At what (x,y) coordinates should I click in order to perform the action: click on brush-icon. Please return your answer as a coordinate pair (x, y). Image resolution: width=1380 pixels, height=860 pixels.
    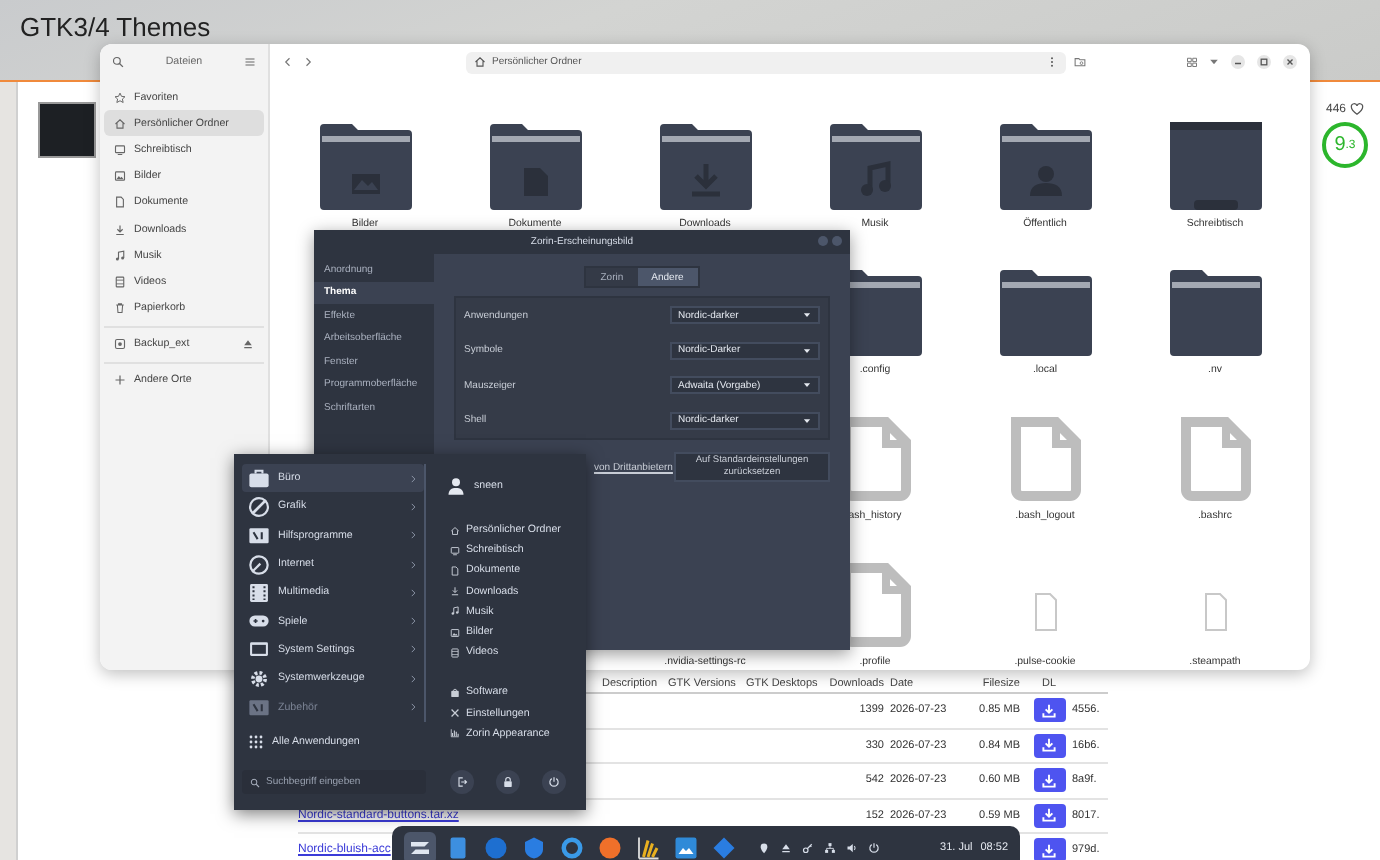
    Looking at the image, I should click on (259, 506).